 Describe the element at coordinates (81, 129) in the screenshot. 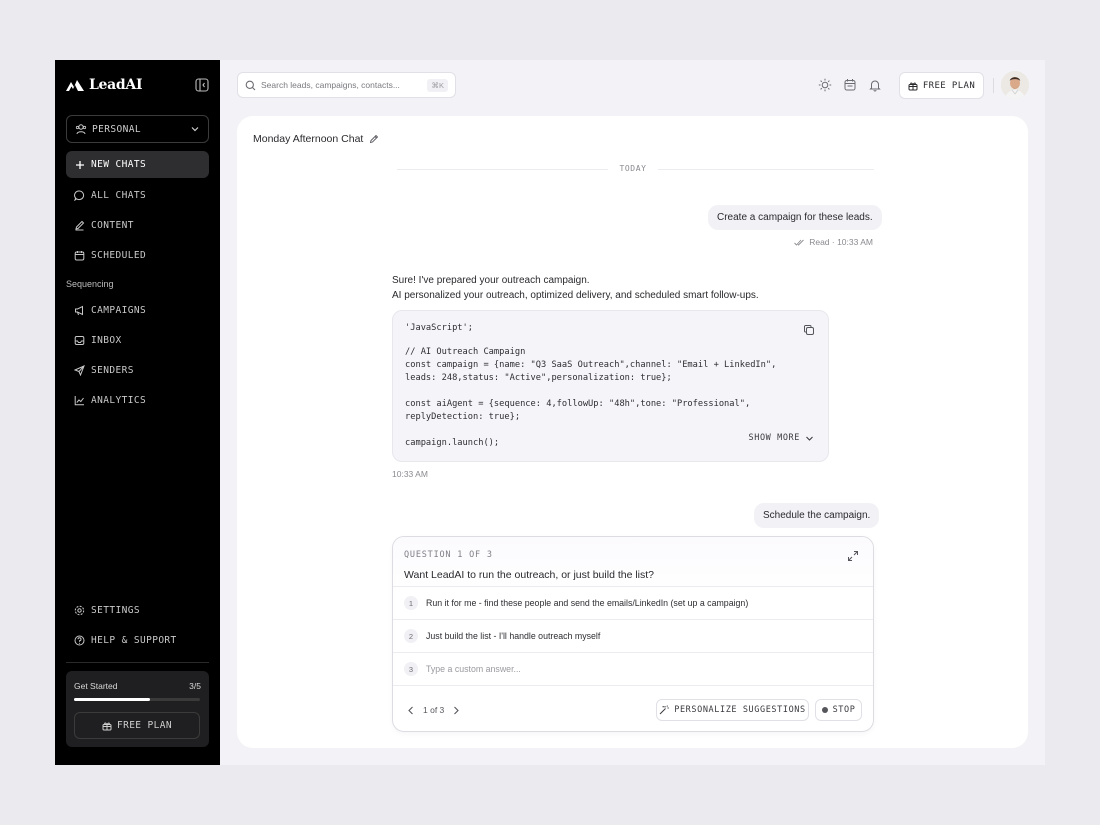

I see `user-group-icon` at that location.